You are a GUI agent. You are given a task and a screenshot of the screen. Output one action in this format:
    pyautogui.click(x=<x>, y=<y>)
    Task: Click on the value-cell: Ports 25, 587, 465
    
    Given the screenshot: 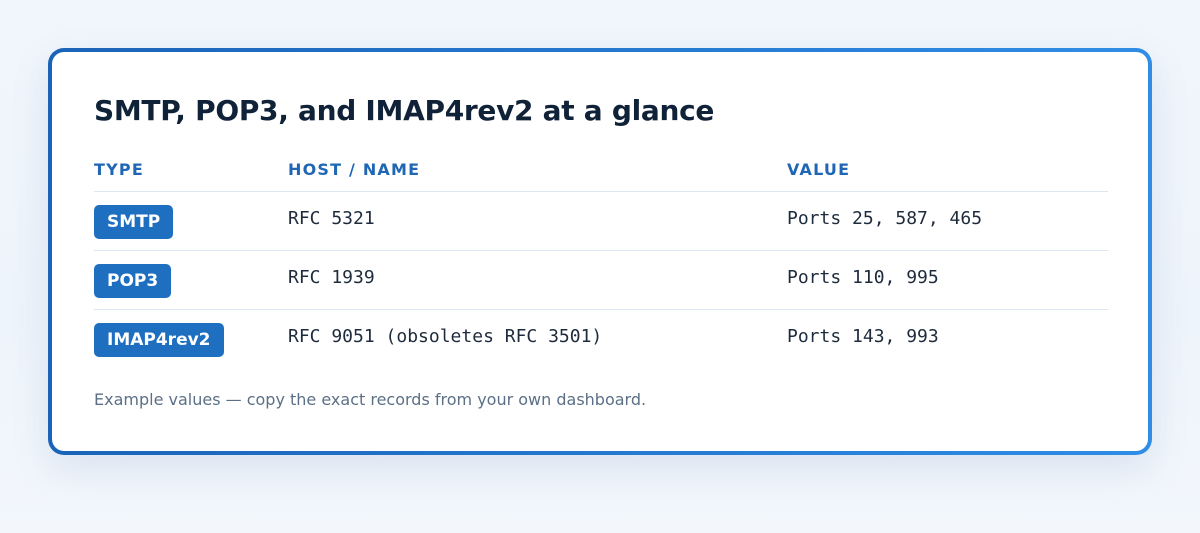 What is the action you would take?
    pyautogui.click(x=885, y=218)
    